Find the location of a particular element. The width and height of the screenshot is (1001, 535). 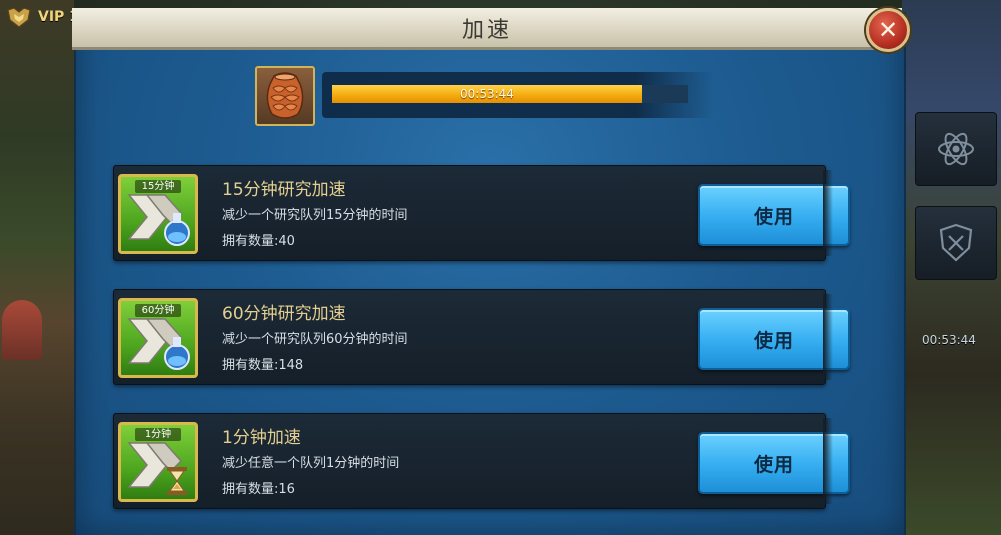

item-duration-tag: 60分钟 is located at coordinates (158, 310).